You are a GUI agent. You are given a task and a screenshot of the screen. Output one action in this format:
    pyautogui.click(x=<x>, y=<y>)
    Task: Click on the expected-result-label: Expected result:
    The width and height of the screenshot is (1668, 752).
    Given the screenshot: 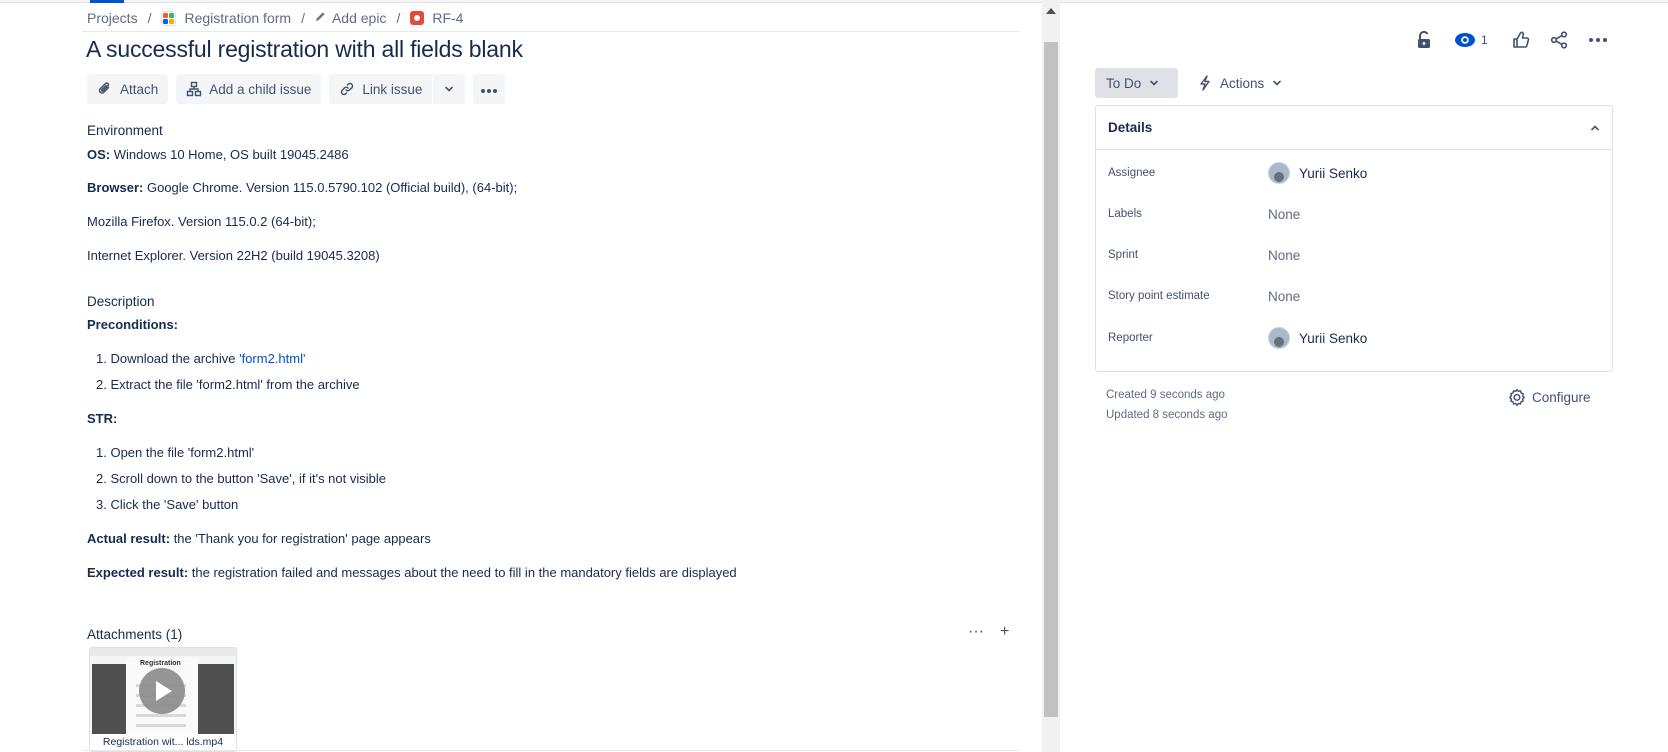 What is the action you would take?
    pyautogui.click(x=138, y=572)
    